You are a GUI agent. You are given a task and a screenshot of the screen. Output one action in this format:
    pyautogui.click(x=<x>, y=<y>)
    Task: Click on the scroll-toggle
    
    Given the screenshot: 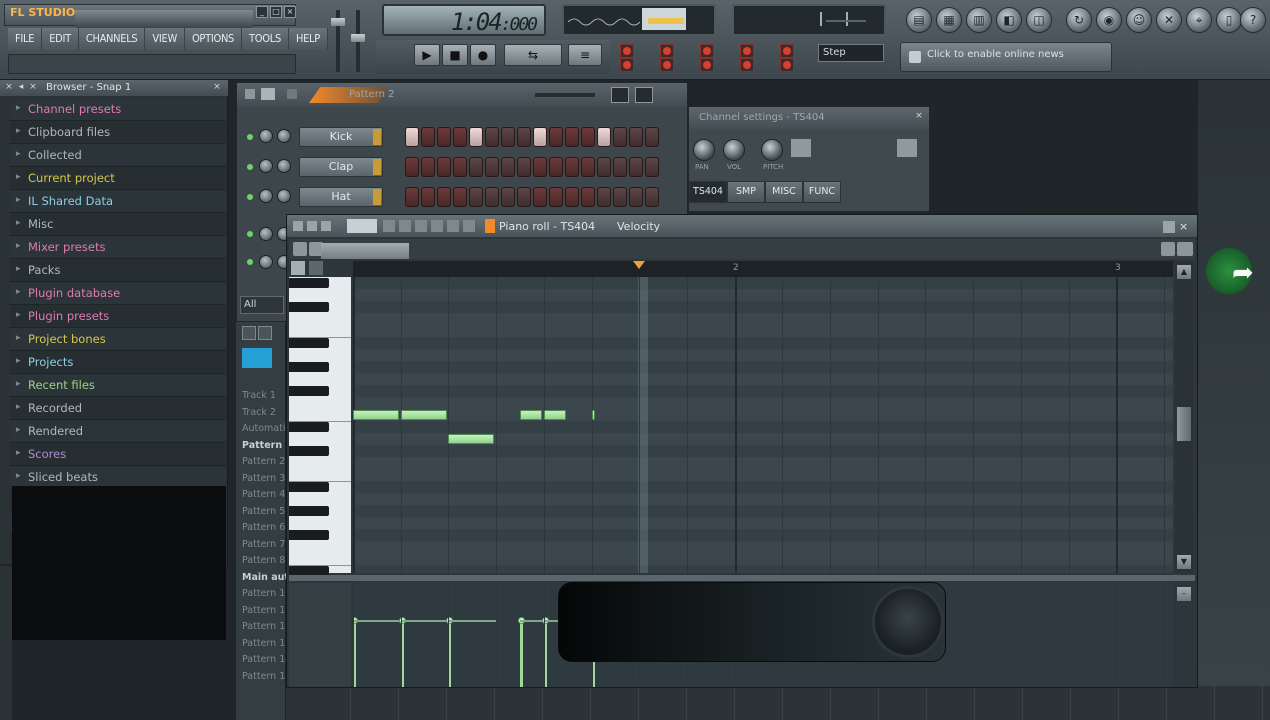 What is the action you would take?
    pyautogui.click(x=787, y=65)
    